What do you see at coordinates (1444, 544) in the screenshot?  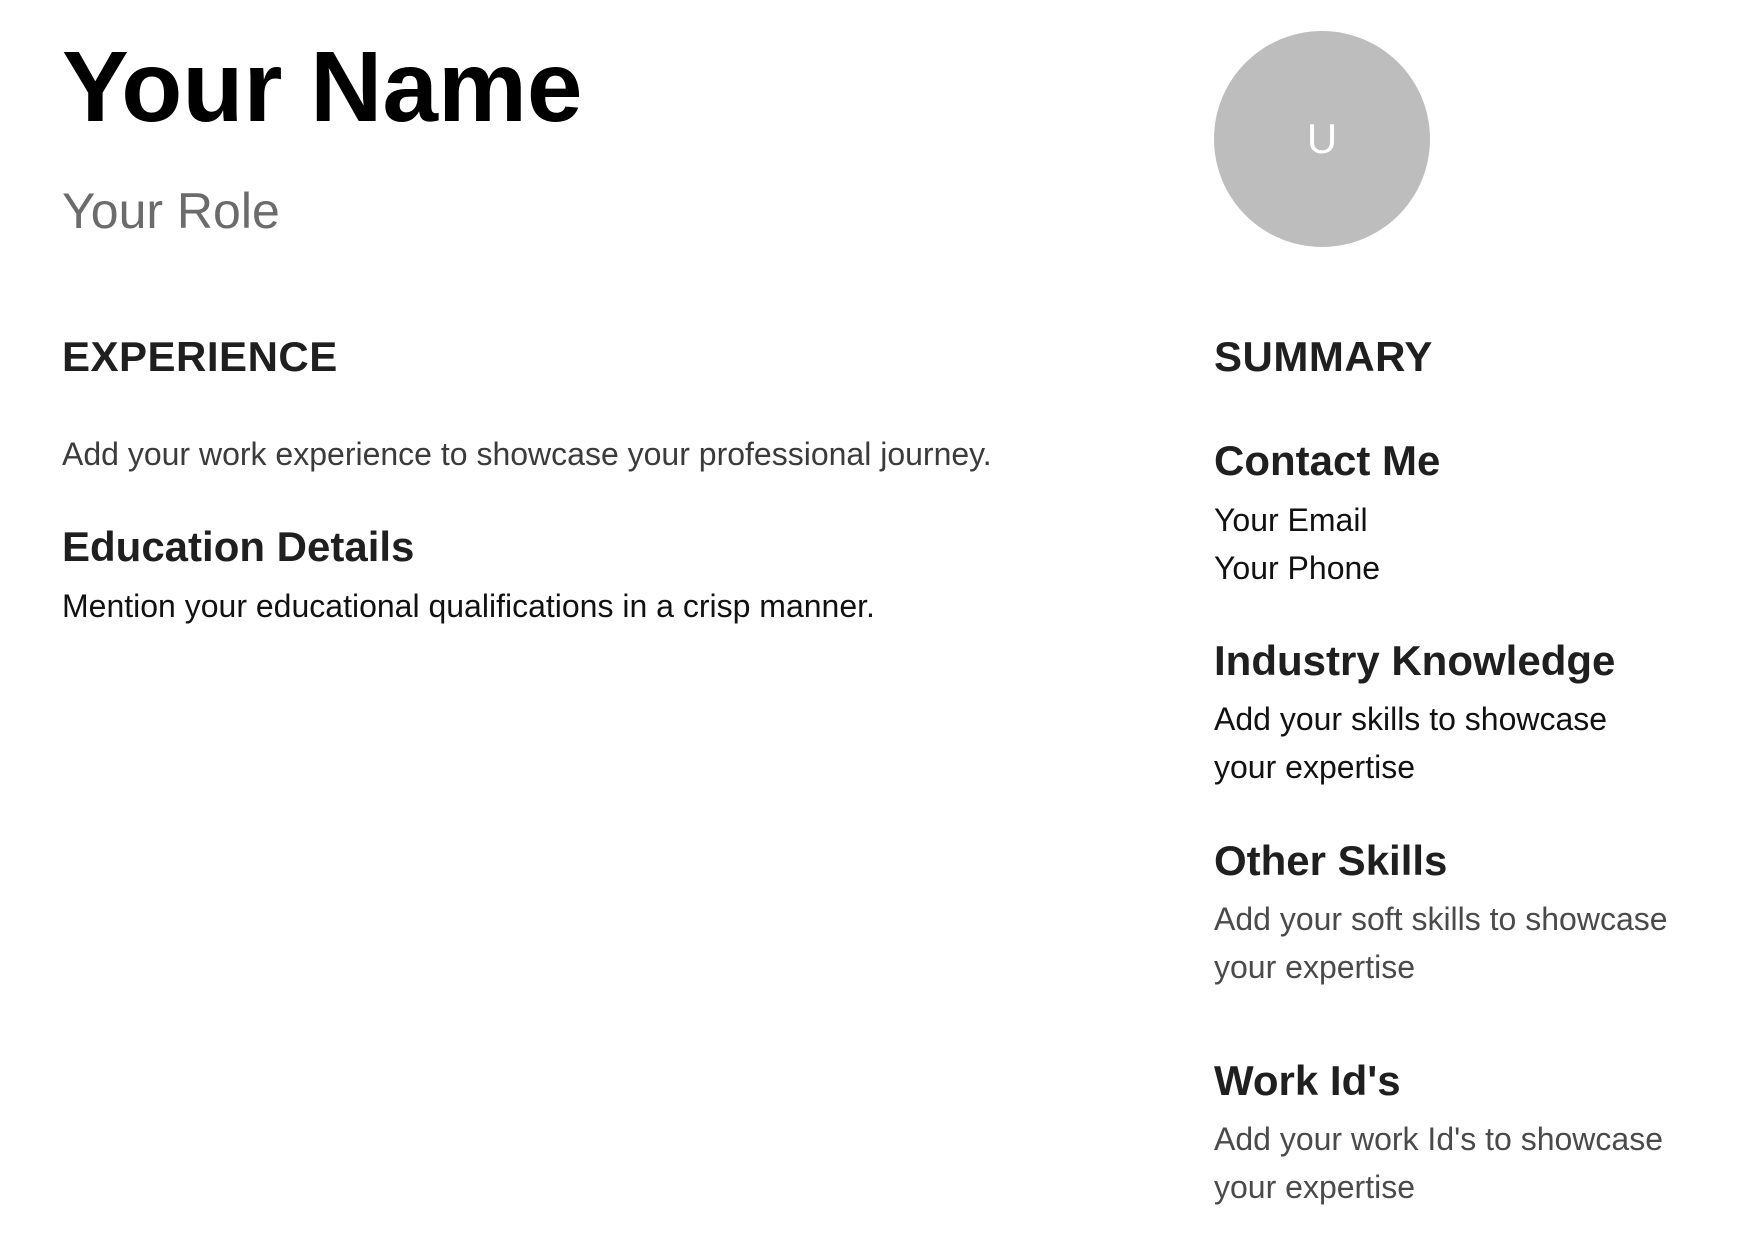 I see `contact-details: Your Email Your Phone` at bounding box center [1444, 544].